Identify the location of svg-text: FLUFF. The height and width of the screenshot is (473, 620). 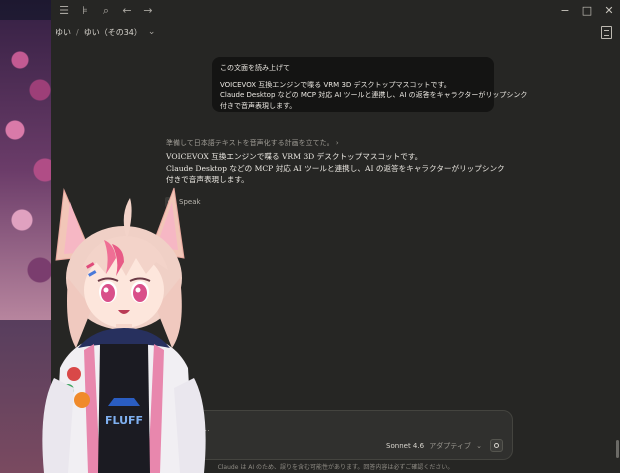
(124, 420).